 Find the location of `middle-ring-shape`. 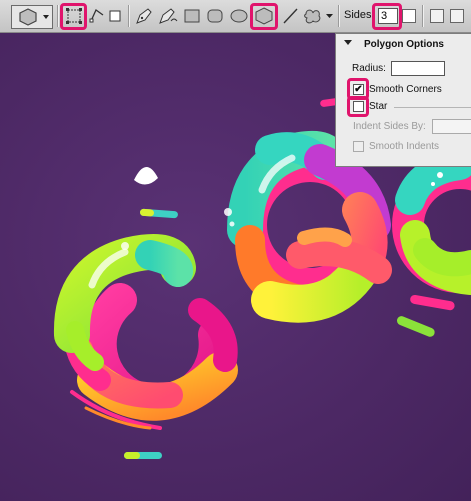

middle-ring-shape is located at coordinates (308, 226).